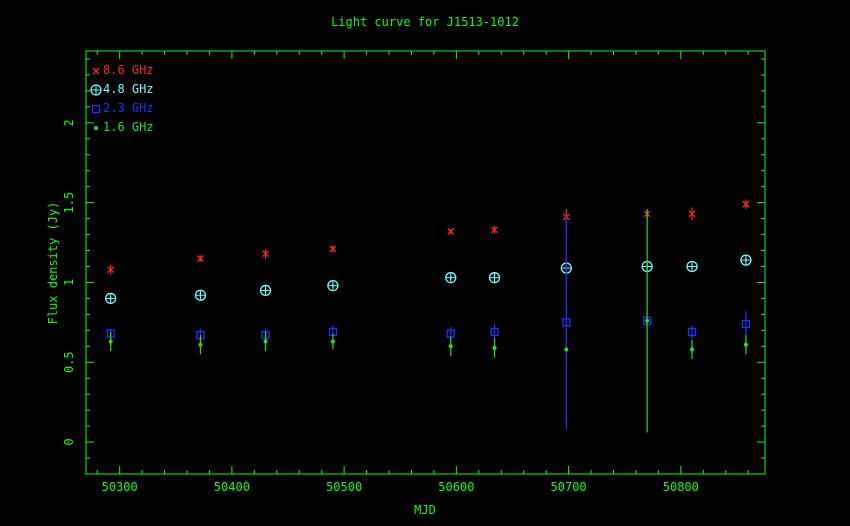 The height and width of the screenshot is (526, 850). What do you see at coordinates (53, 263) in the screenshot?
I see `y-axis-label: Flux density (Jy)` at bounding box center [53, 263].